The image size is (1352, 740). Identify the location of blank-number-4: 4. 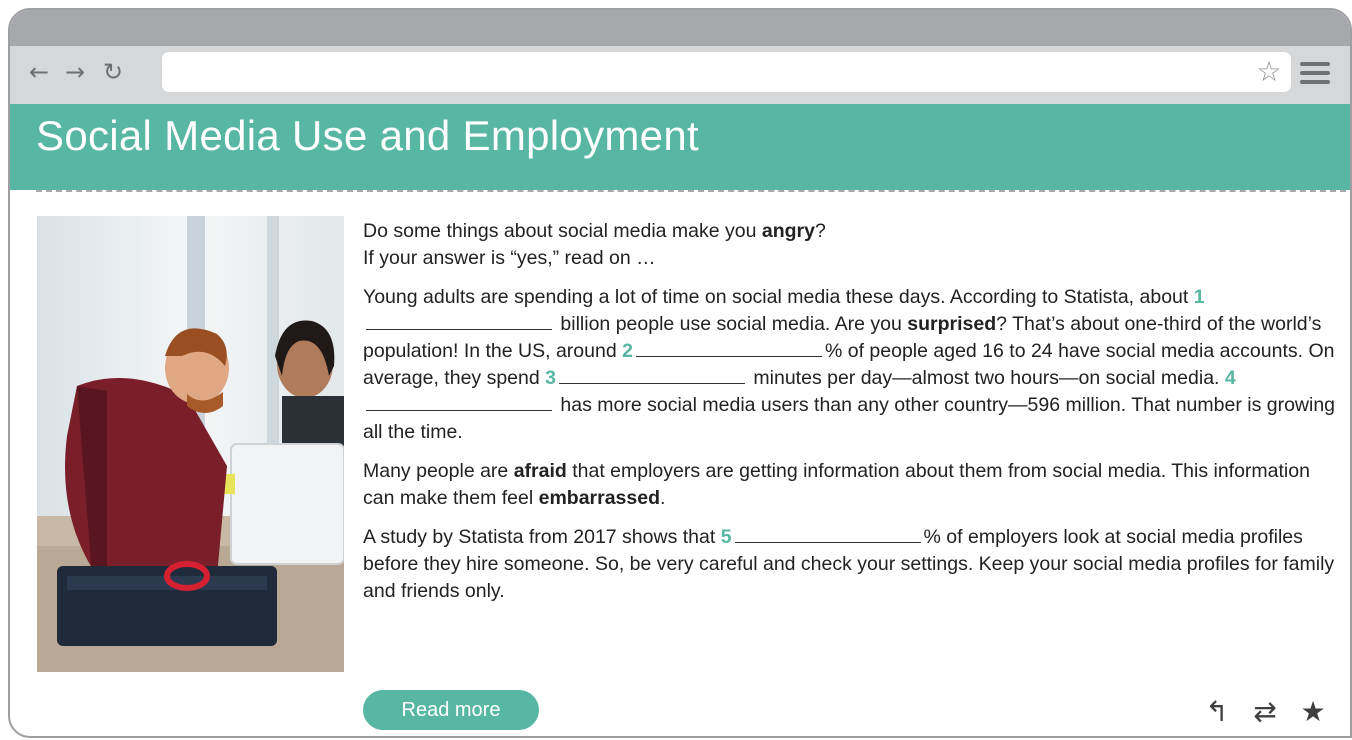
(1230, 378).